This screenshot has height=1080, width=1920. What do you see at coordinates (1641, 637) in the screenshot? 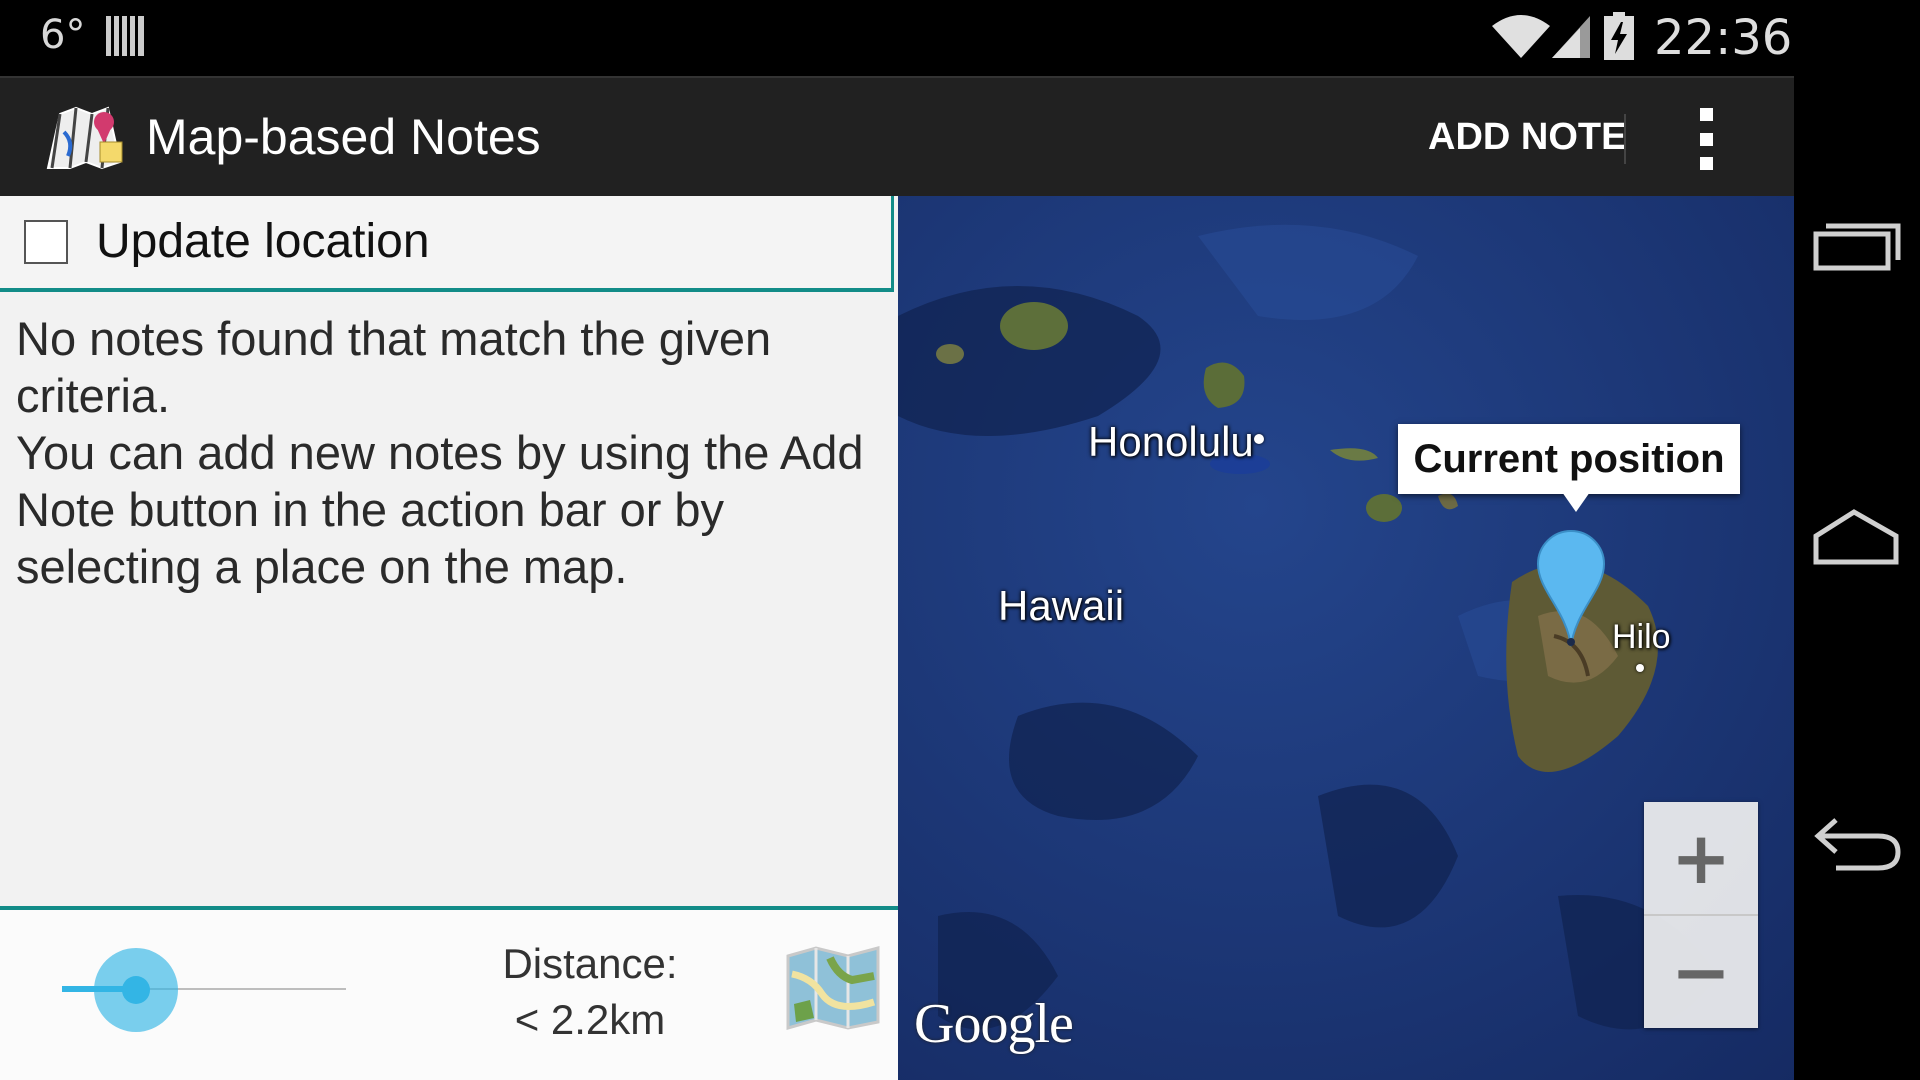
I see `map-label-hilo: Hilo` at bounding box center [1641, 637].